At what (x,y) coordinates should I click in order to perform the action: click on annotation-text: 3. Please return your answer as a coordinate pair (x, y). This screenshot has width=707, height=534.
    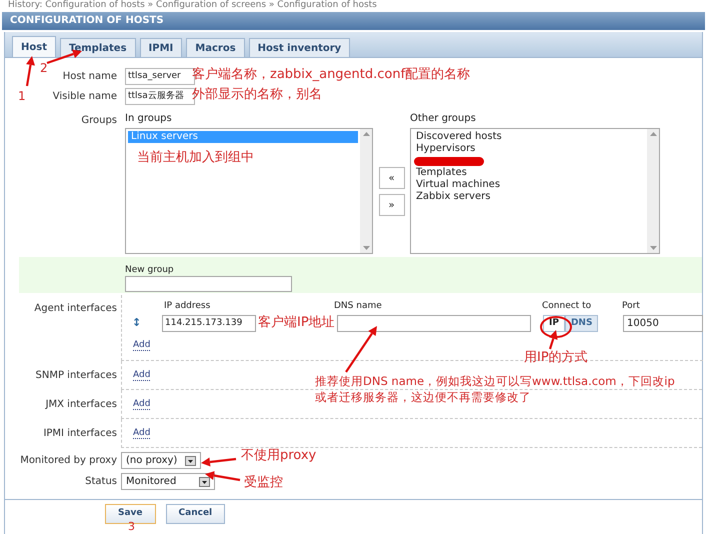
    Looking at the image, I should click on (131, 527).